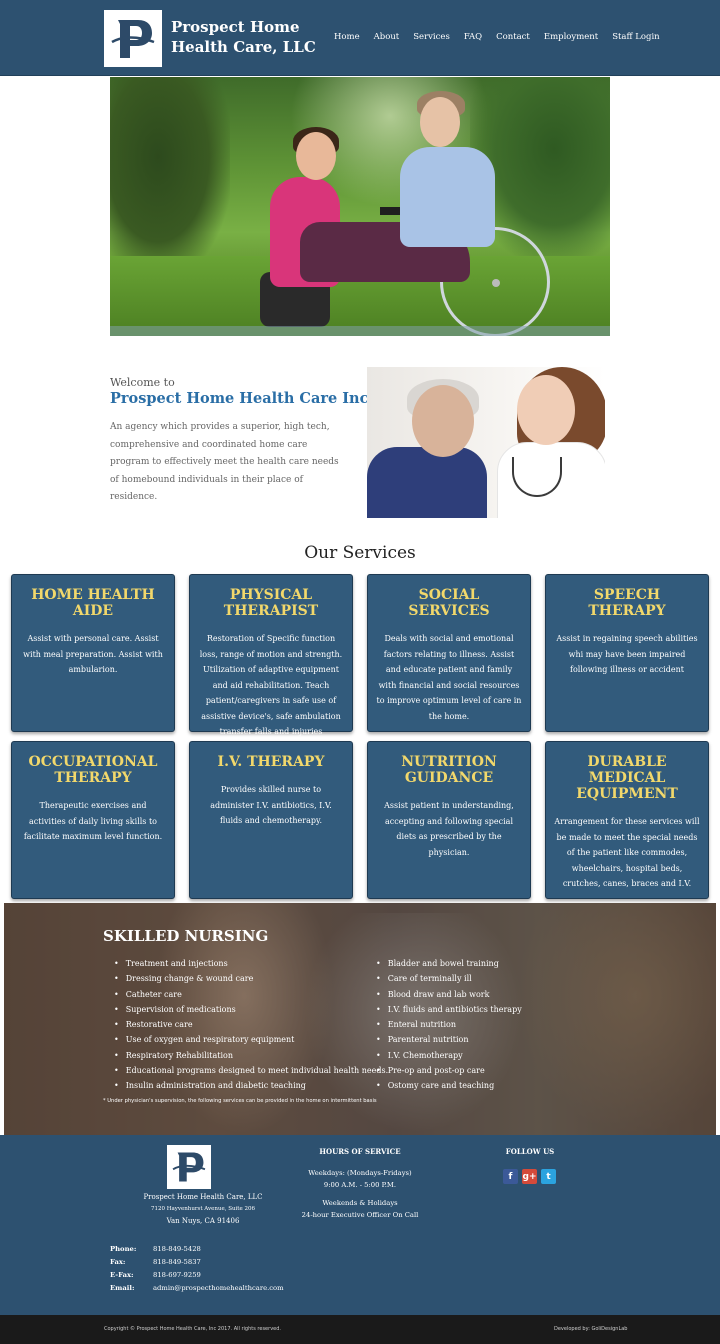  Describe the element at coordinates (530, 1151) in the screenshot. I see `follow-heading: FOLLOW US` at that location.